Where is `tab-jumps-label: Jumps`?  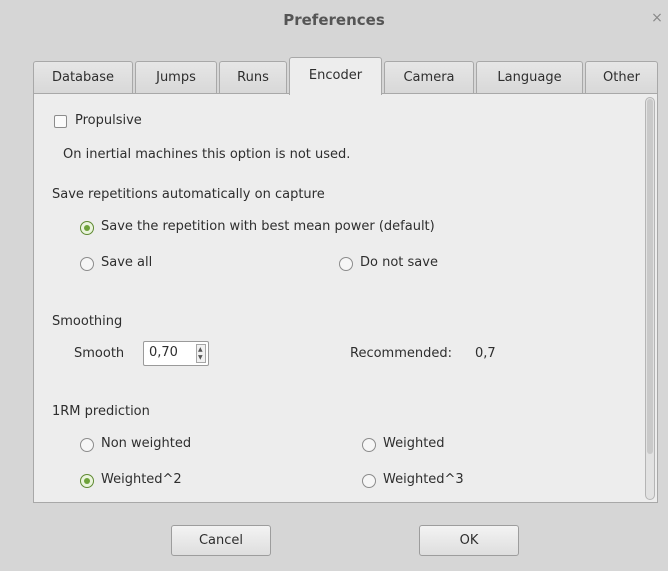
tab-jumps-label: Jumps is located at coordinates (176, 77).